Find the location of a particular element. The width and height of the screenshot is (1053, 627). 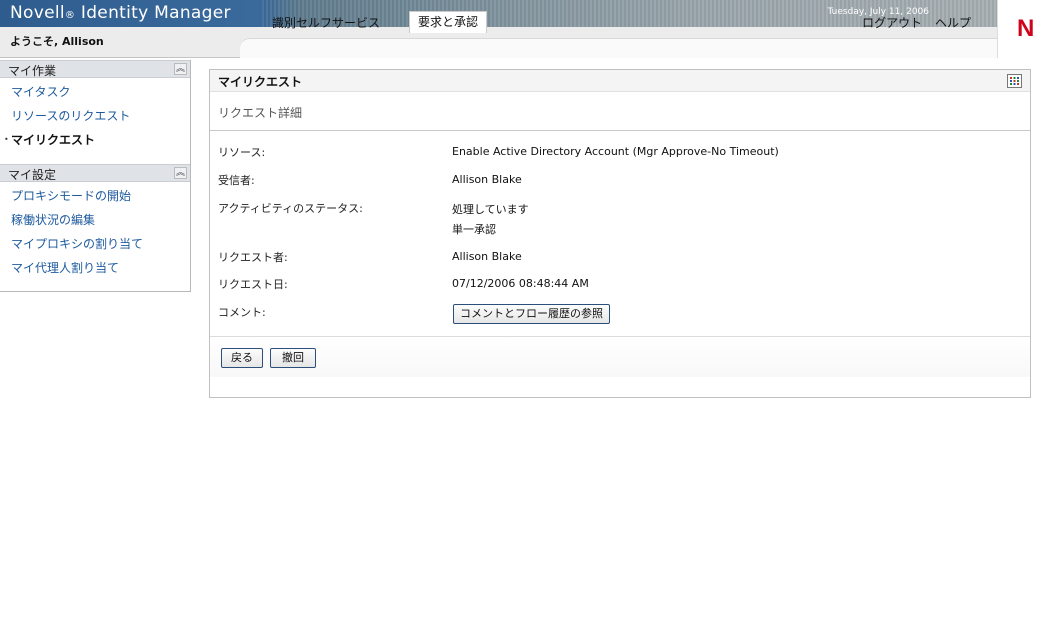

requester-label: リクエスト者: is located at coordinates (253, 257).